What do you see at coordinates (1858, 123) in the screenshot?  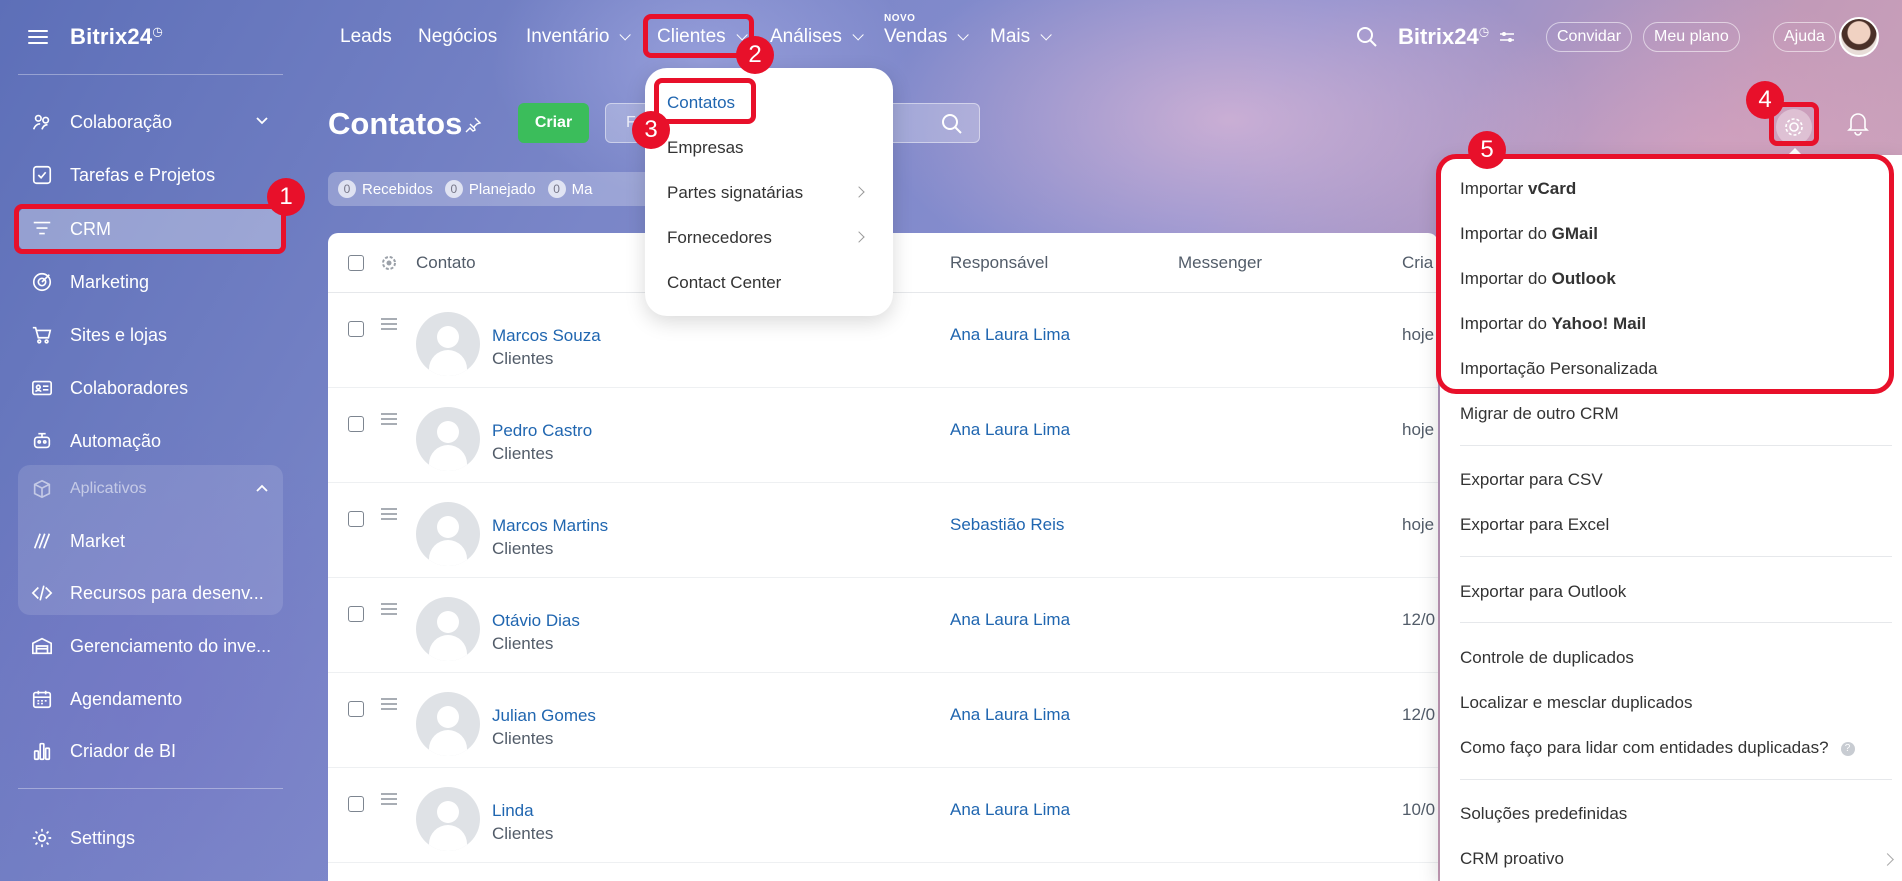 I see `bell-icon` at bounding box center [1858, 123].